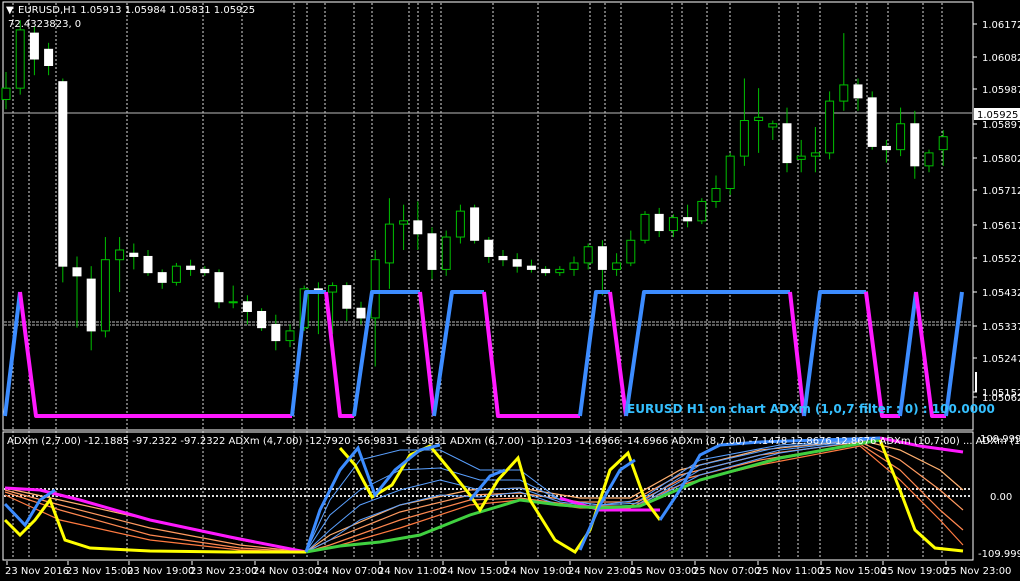 The height and width of the screenshot is (581, 1020). I want to click on time-axis-label: 25 Nov 15:00, so click(852, 571).